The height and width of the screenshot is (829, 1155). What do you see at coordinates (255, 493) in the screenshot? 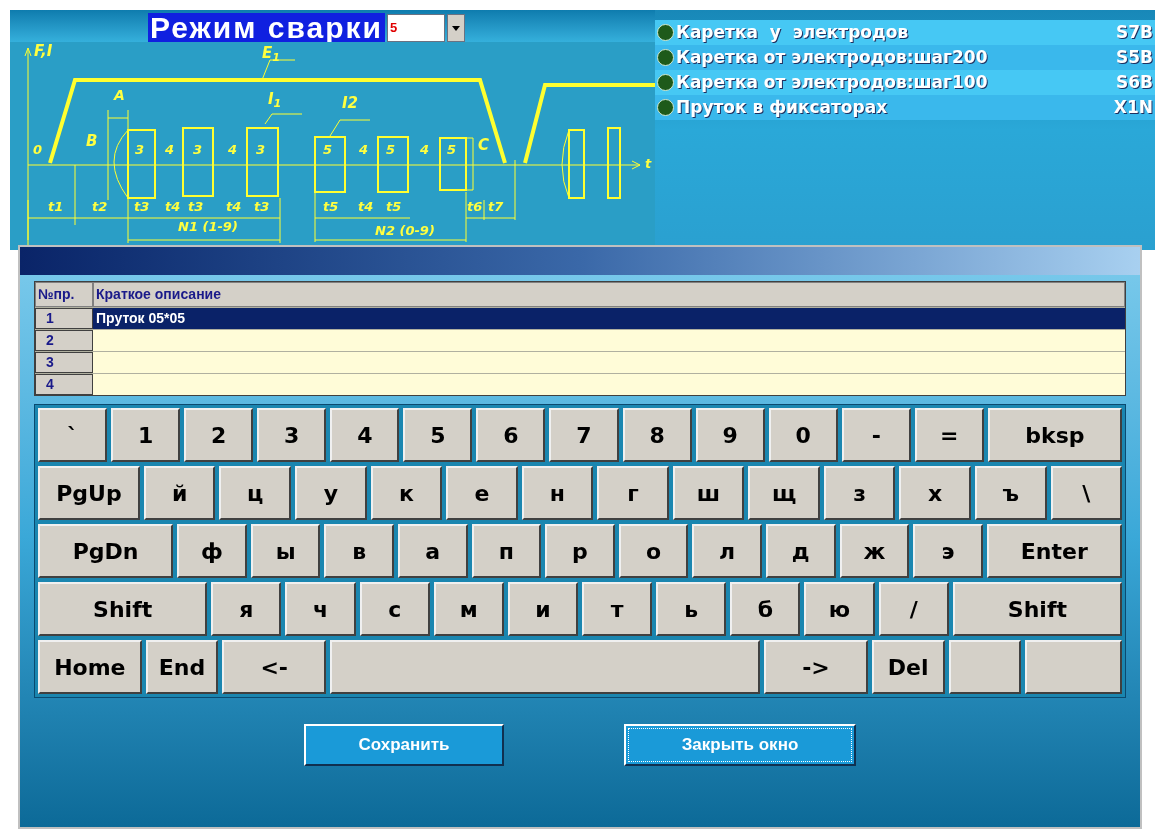
I see `keyboard-key: ц` at bounding box center [255, 493].